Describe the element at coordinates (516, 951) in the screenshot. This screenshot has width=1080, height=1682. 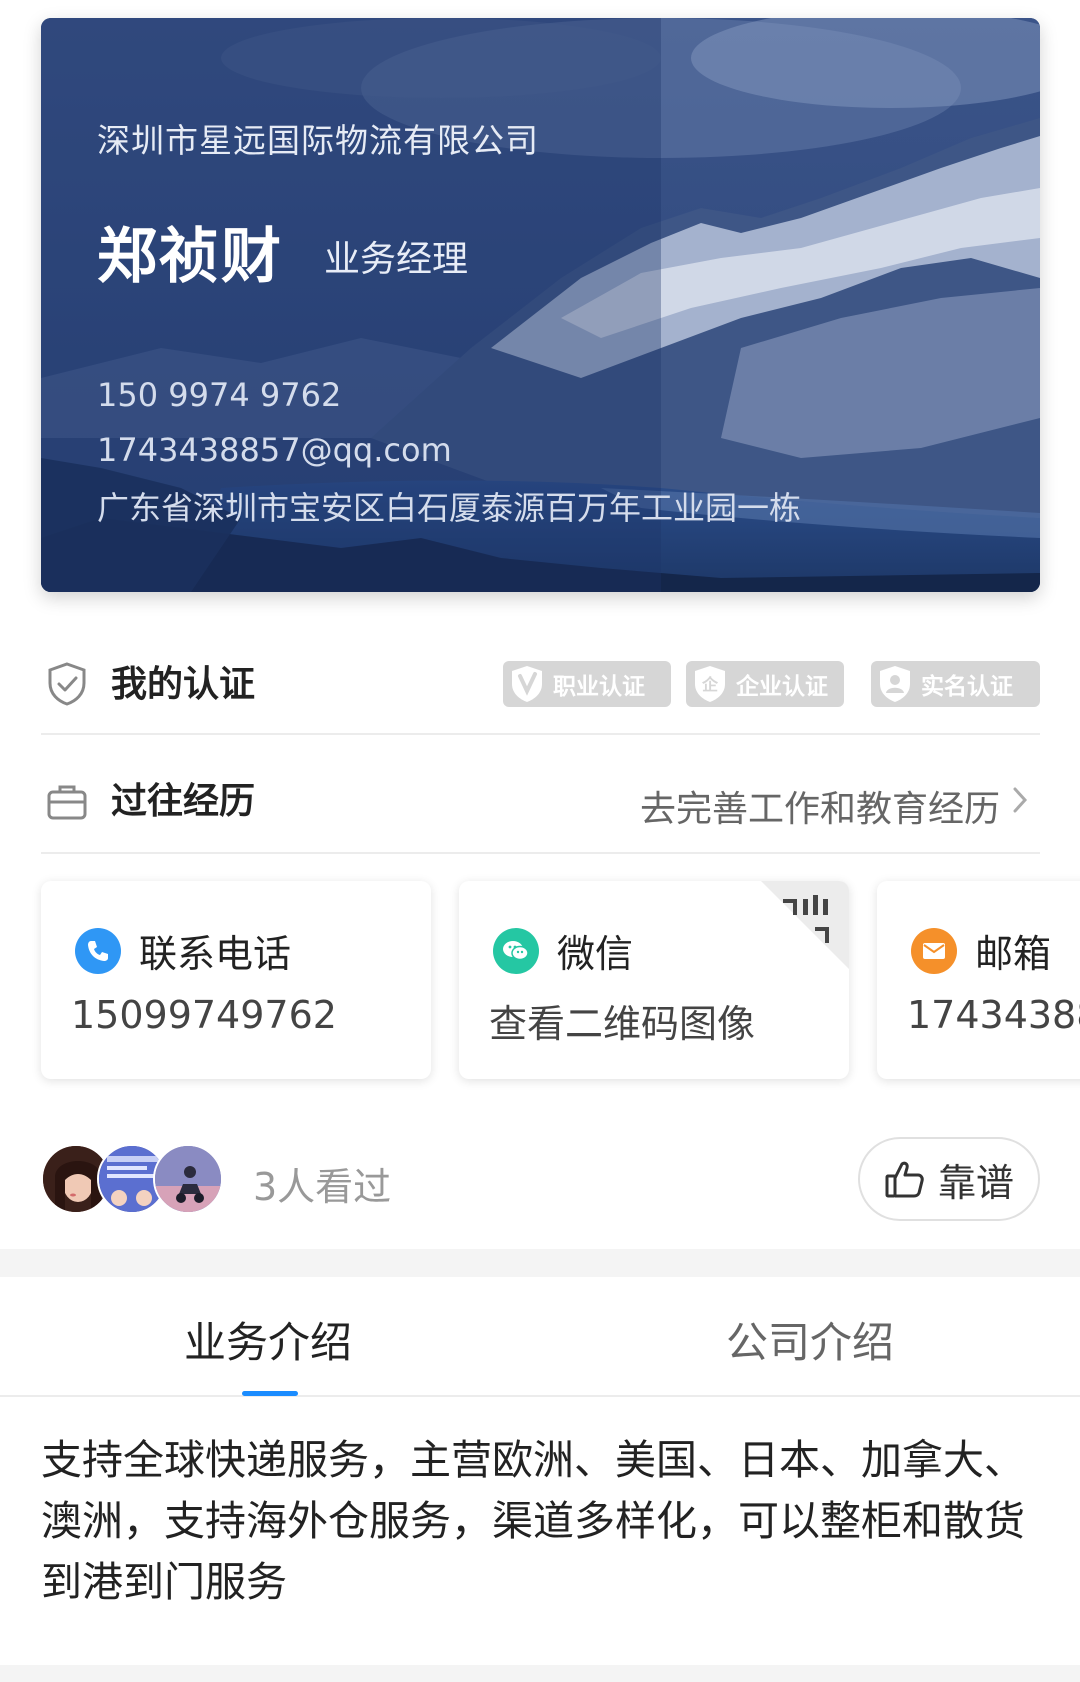
I see `wechat-icon` at that location.